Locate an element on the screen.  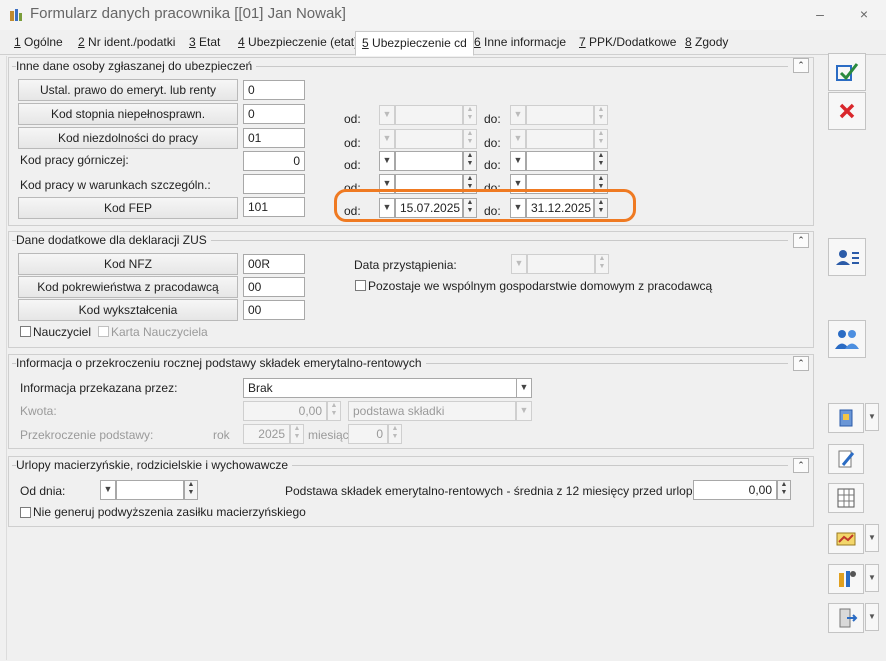
kod-wyksztalcenia-input: 00 is located at coordinates (274, 310).